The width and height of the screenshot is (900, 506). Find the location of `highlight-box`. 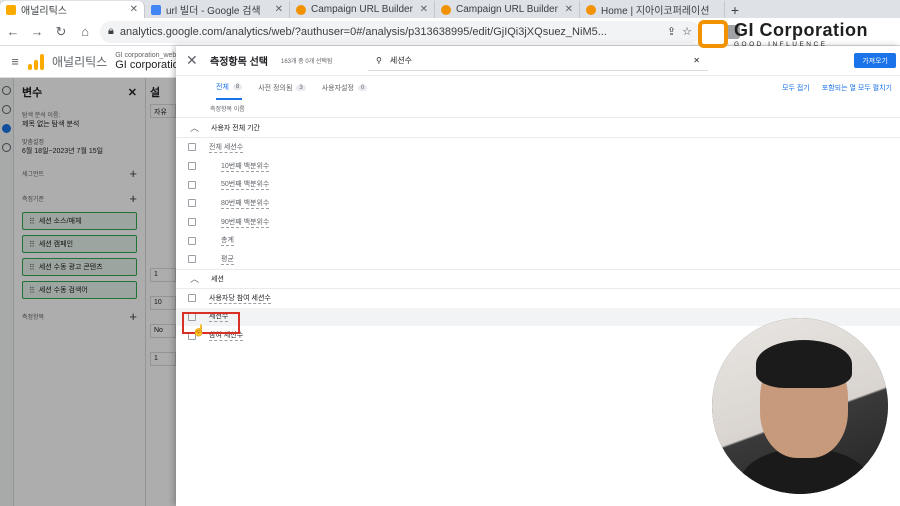

highlight-box is located at coordinates (211, 323).